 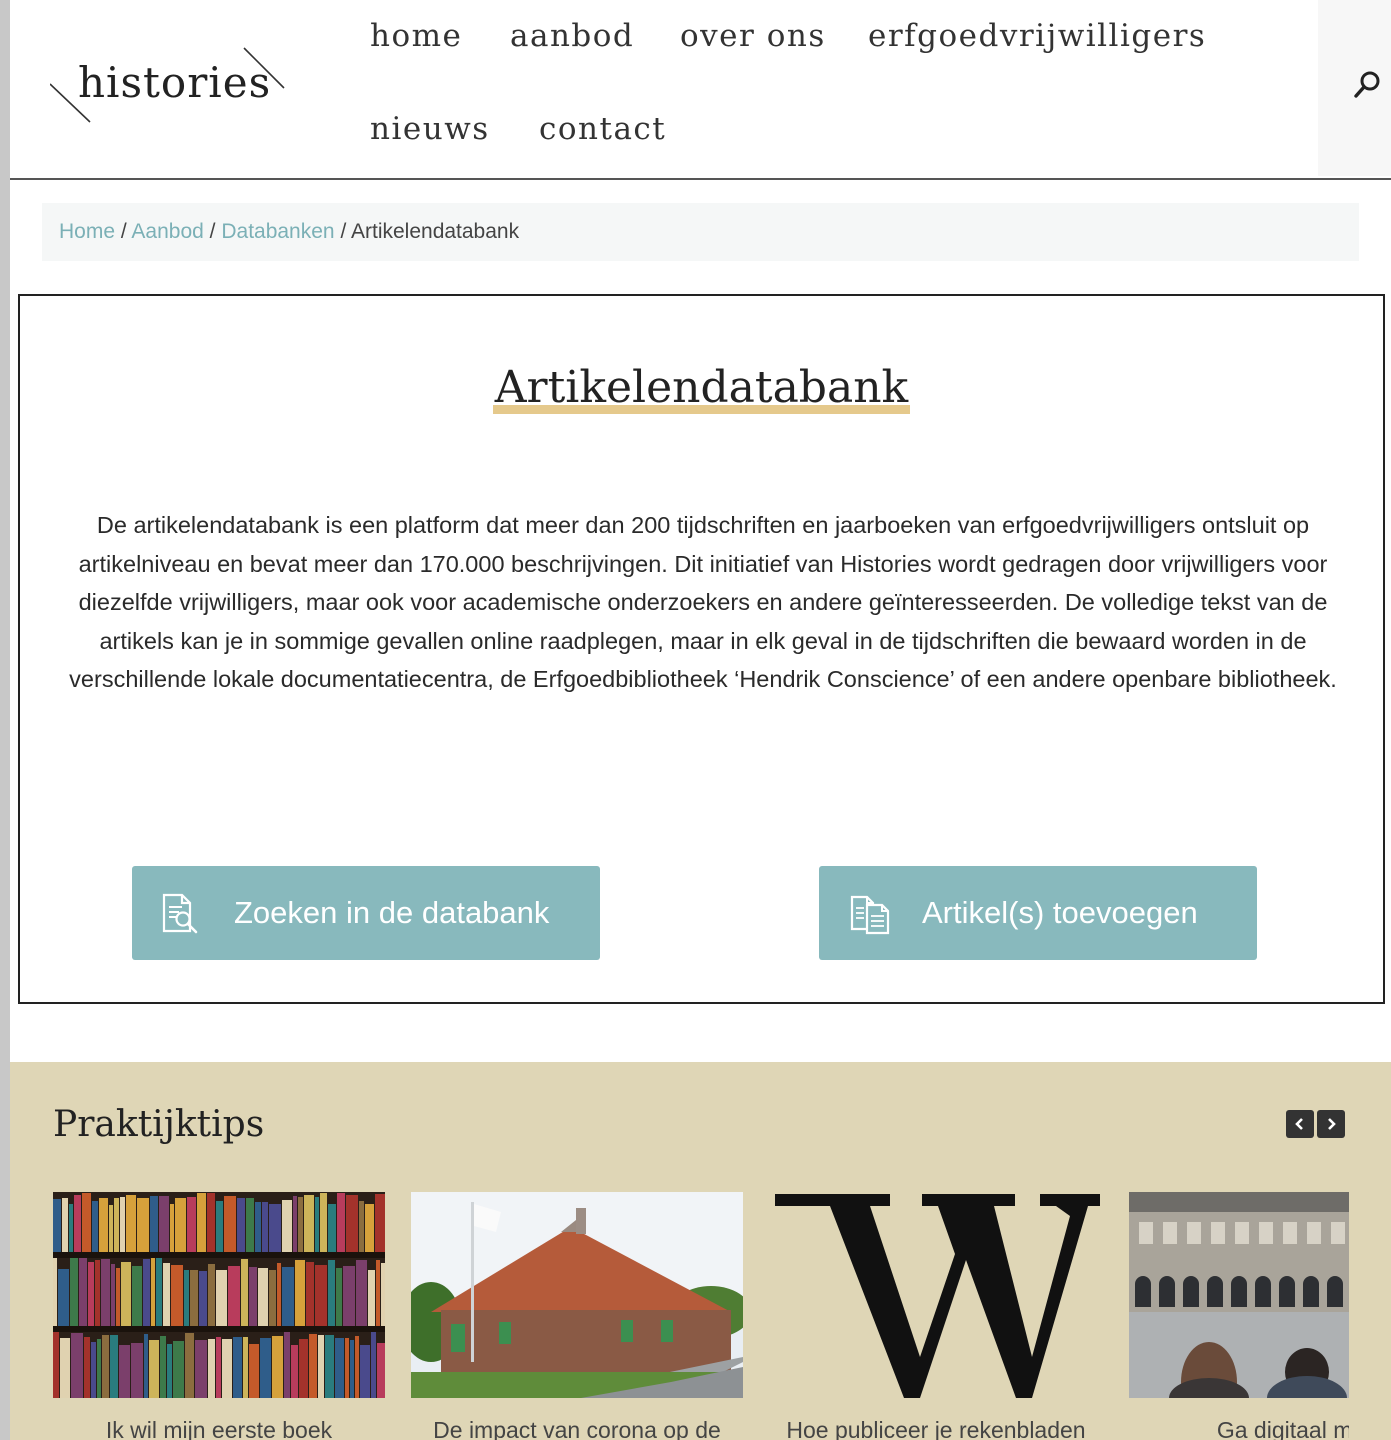 I want to click on breadcrumb-home: Home, so click(x=87, y=231).